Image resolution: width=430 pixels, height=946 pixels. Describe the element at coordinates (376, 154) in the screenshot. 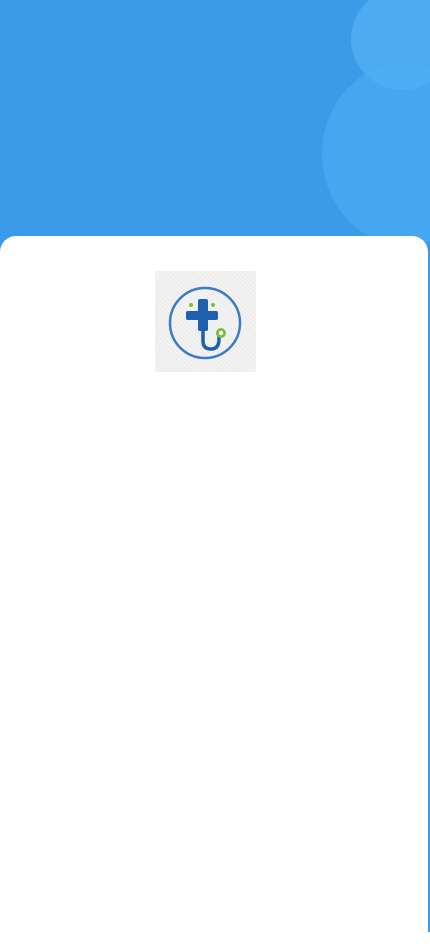

I see `decorative-circle` at that location.